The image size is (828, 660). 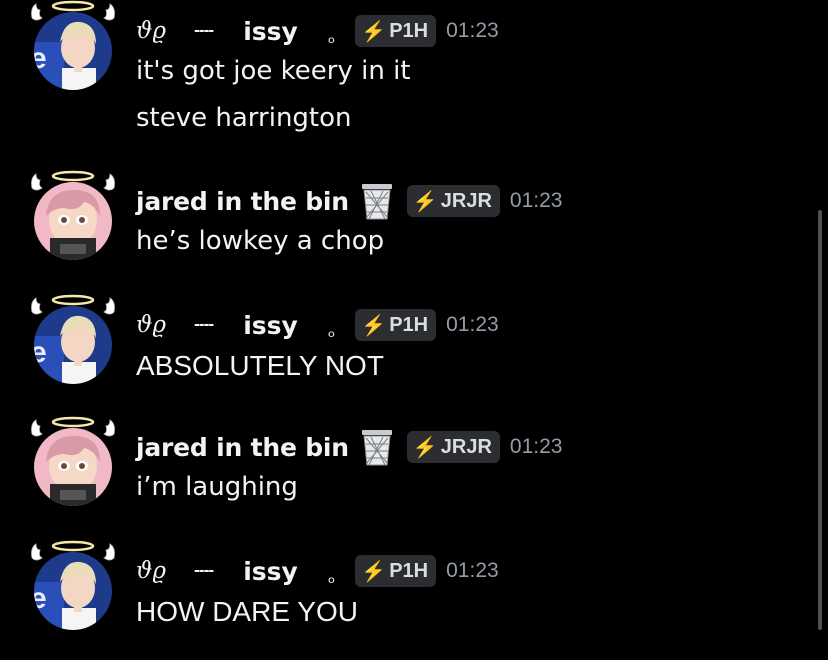 I want to click on message-text: he’s lowkey a chop, so click(x=260, y=241).